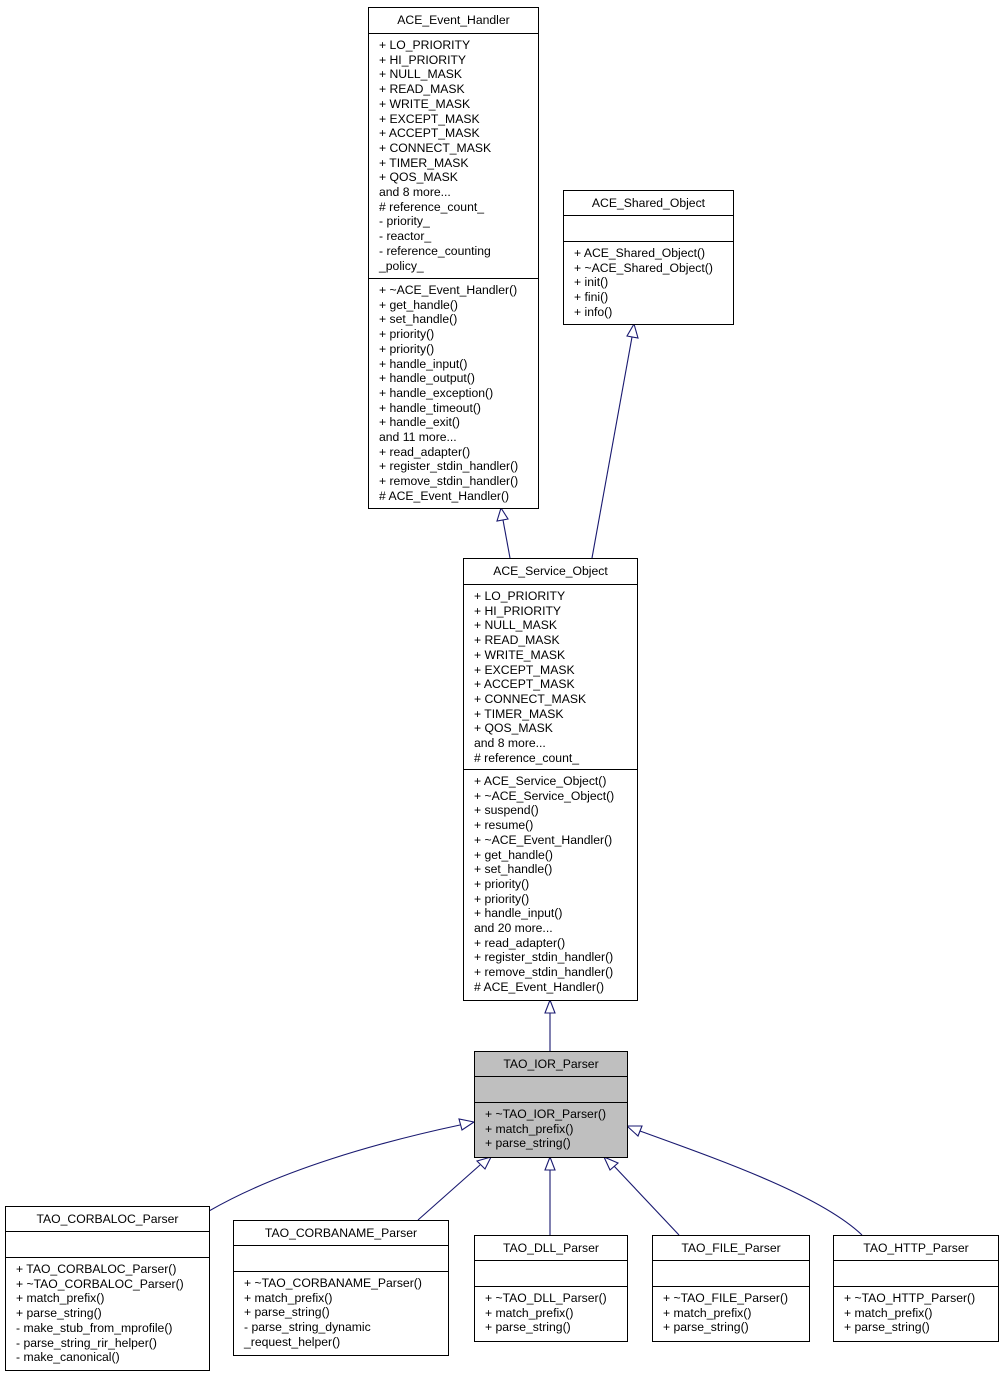 Image resolution: width=1003 pixels, height=1376 pixels. I want to click on method-item: + TAO_CORBALOC_Parser(), so click(112, 1269).